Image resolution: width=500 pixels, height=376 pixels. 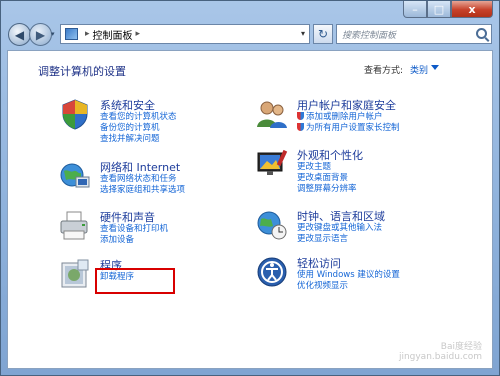 What do you see at coordinates (142, 190) in the screenshot?
I see `link-homegroup-sharing: 选择家庭组和共享选项` at bounding box center [142, 190].